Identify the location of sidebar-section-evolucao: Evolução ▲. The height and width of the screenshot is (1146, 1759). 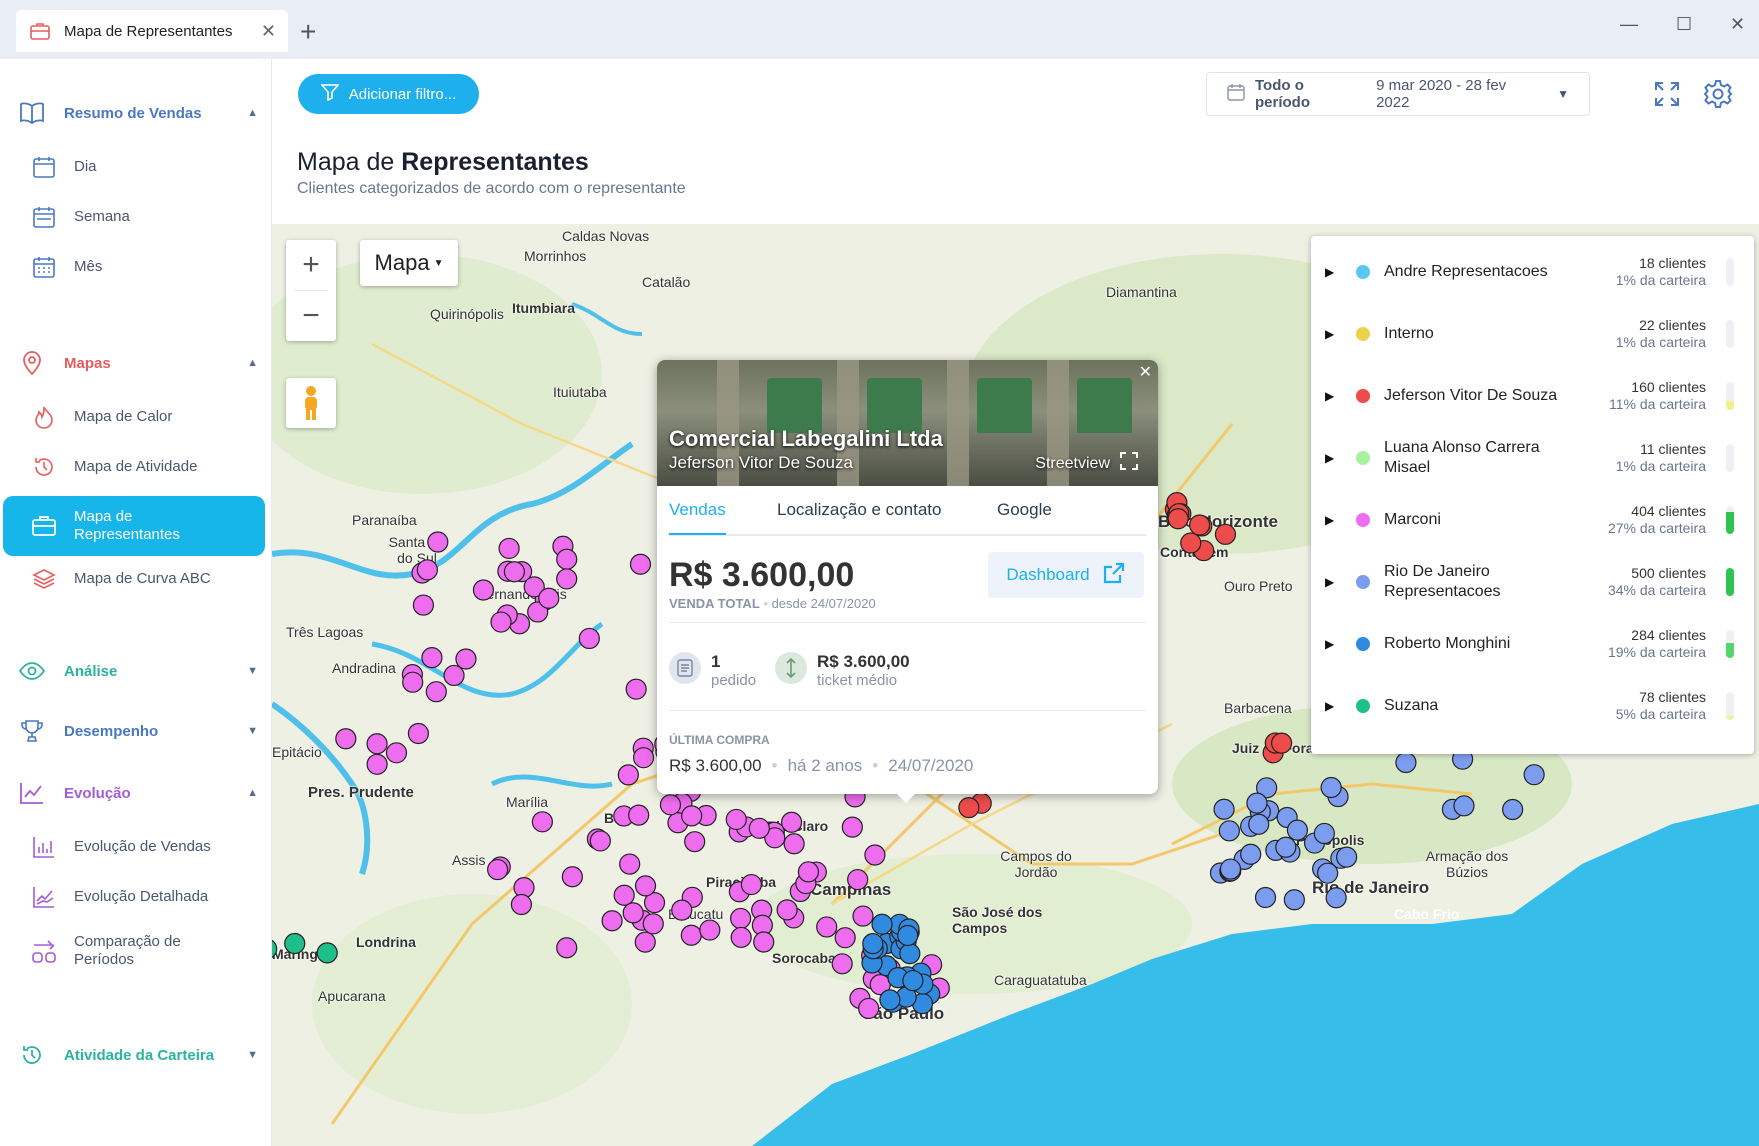
(141, 793).